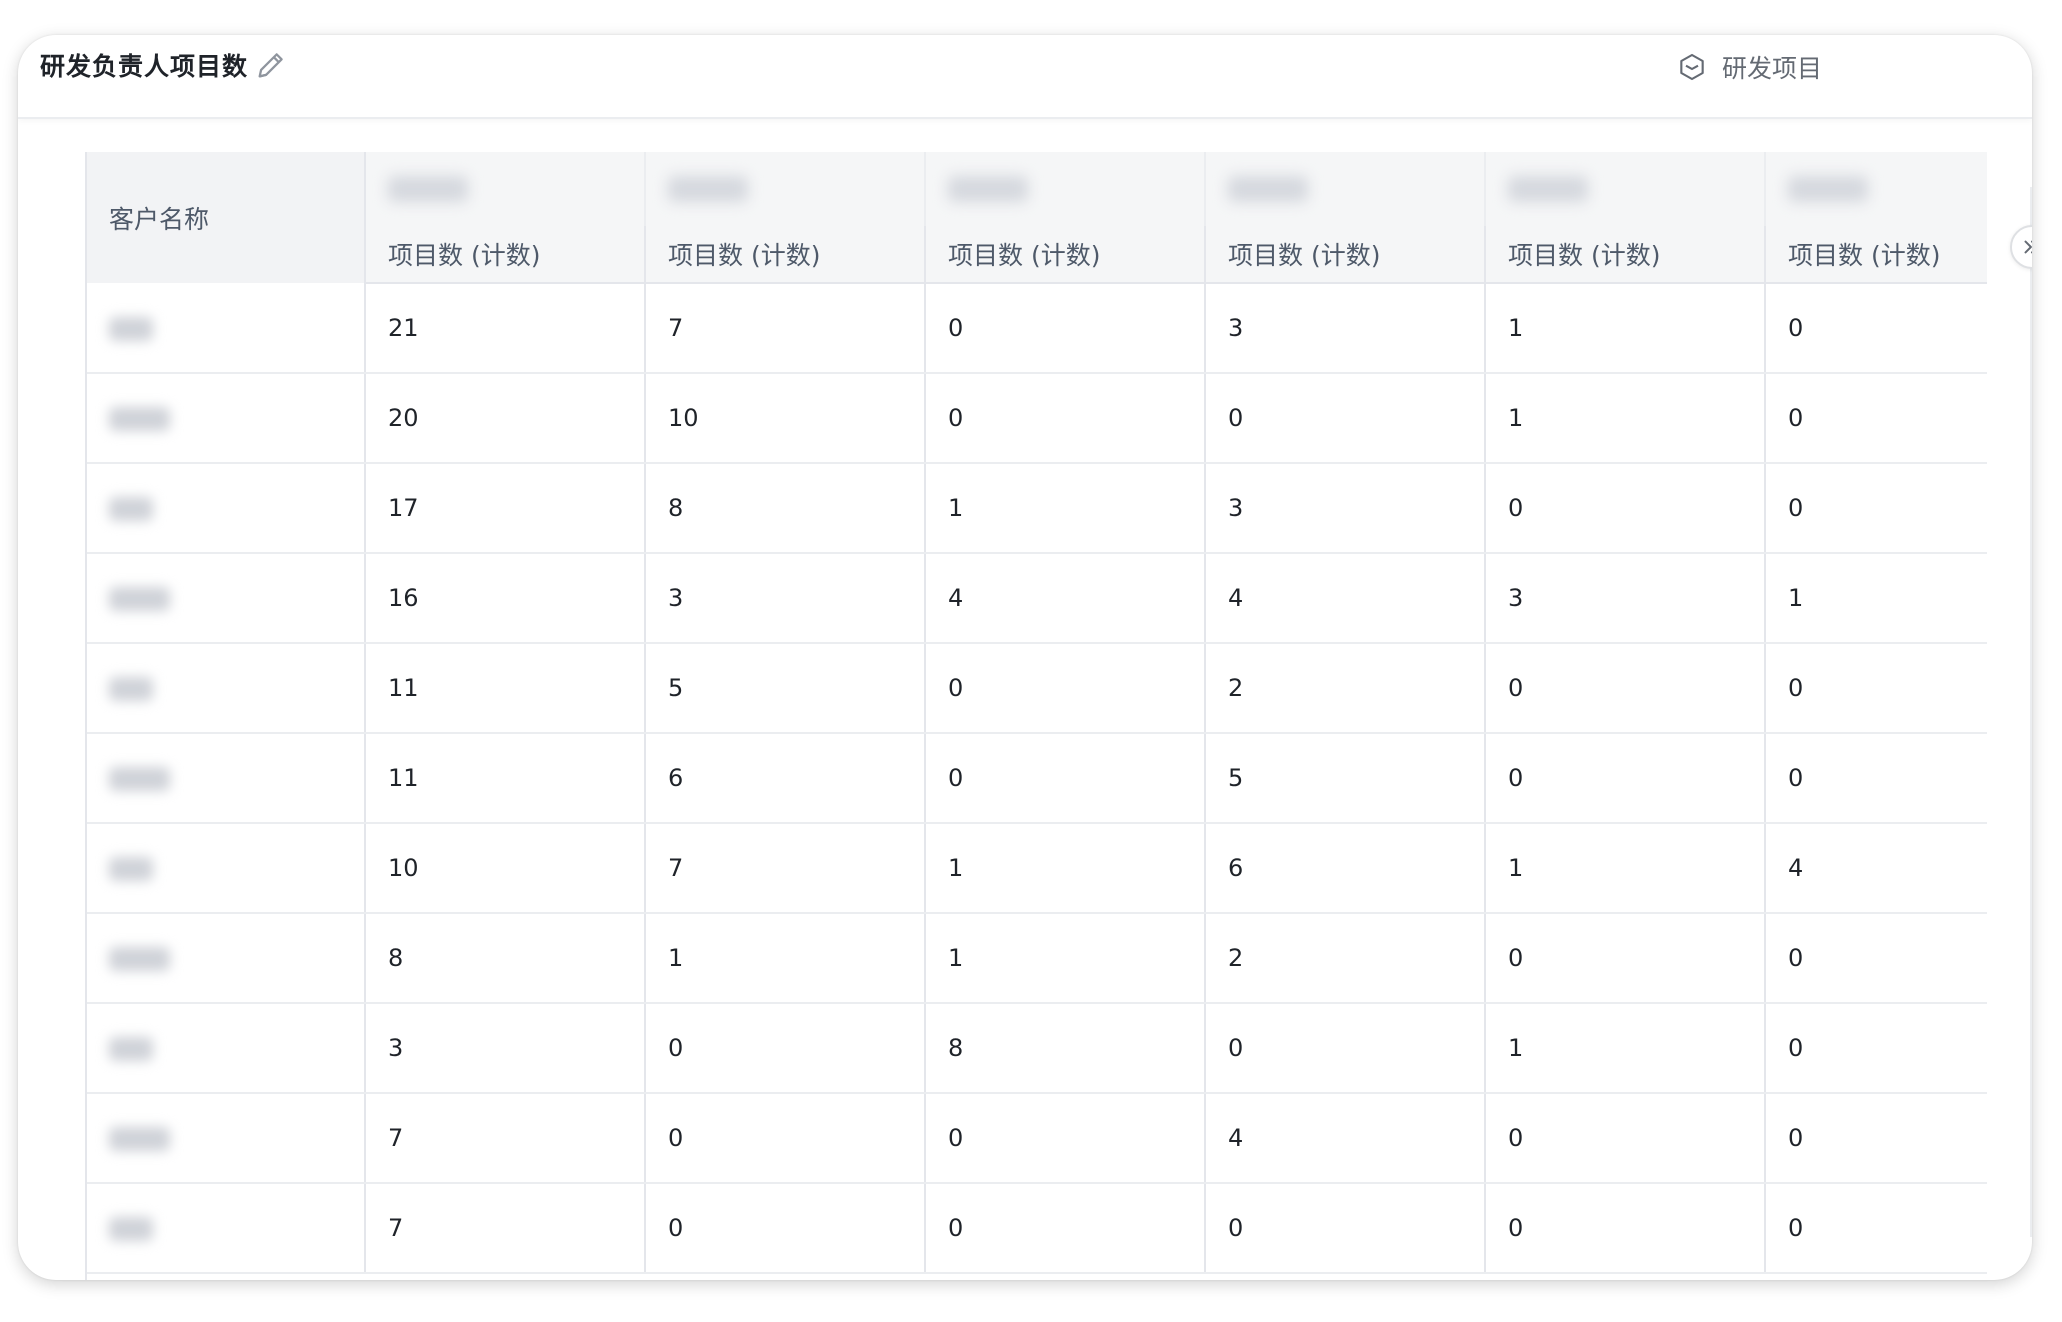 This screenshot has height=1322, width=2062. Describe the element at coordinates (1037, 328) in the screenshot. I see `table-row: 21 7 0 3 1 0` at that location.